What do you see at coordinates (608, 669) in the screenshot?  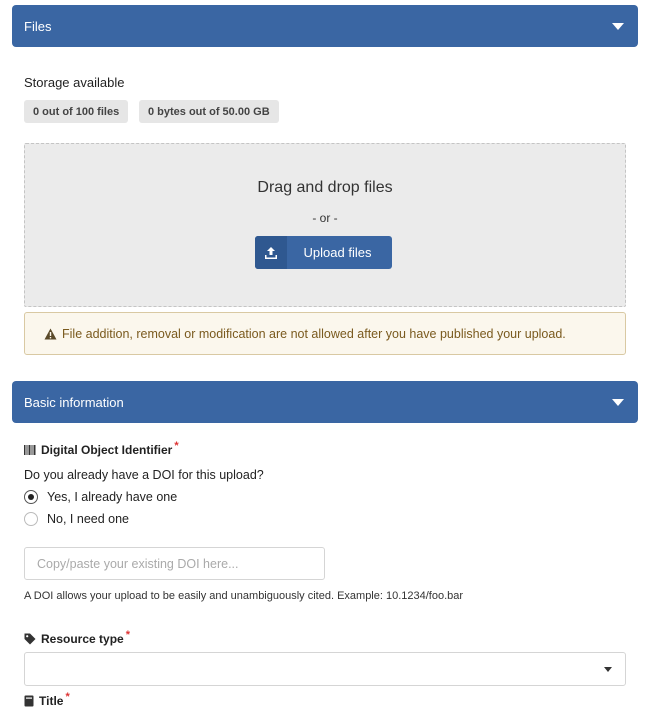 I see `dropdown-caret-icon` at bounding box center [608, 669].